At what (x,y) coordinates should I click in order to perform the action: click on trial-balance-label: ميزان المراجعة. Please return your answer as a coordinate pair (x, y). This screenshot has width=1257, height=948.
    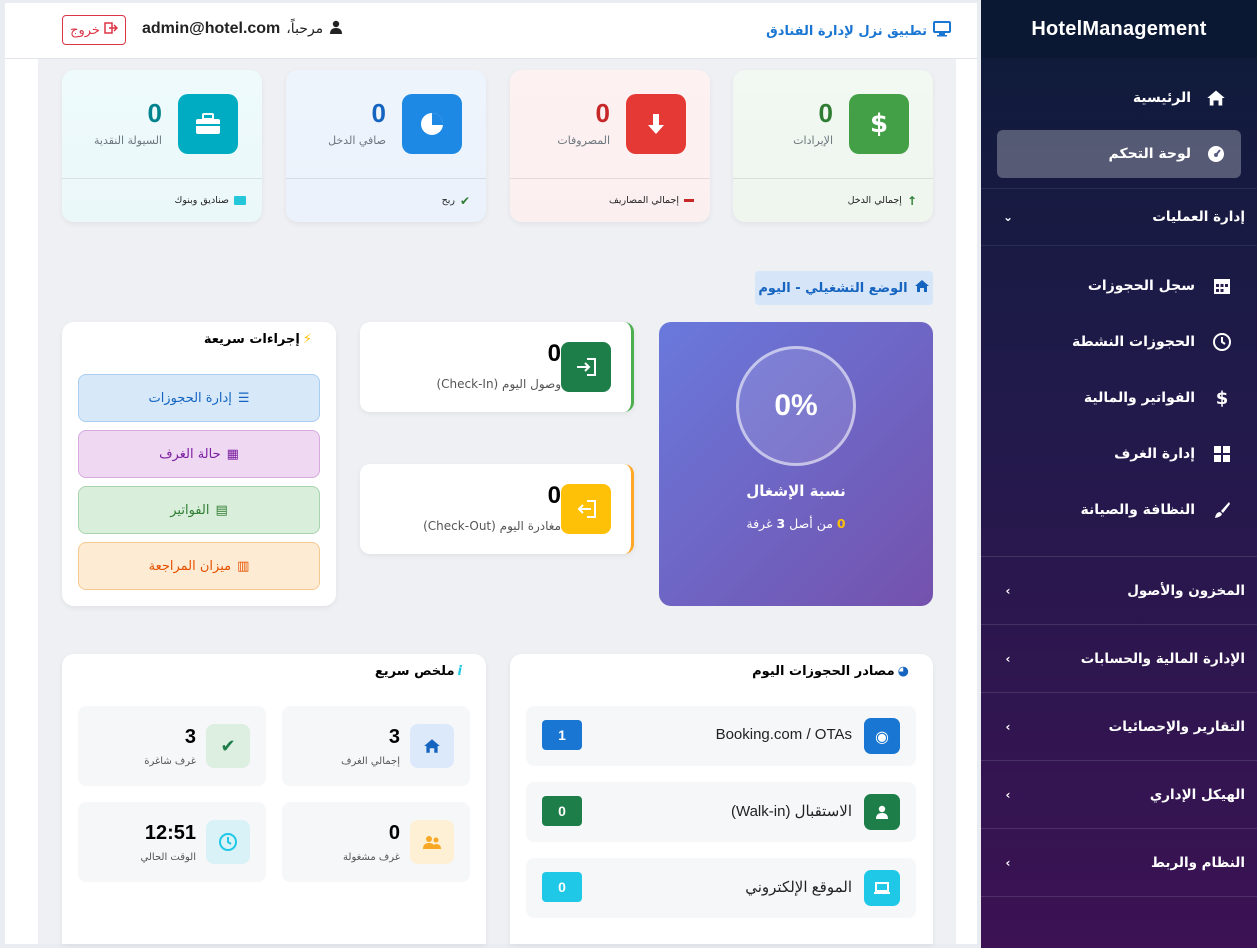
    Looking at the image, I should click on (190, 566).